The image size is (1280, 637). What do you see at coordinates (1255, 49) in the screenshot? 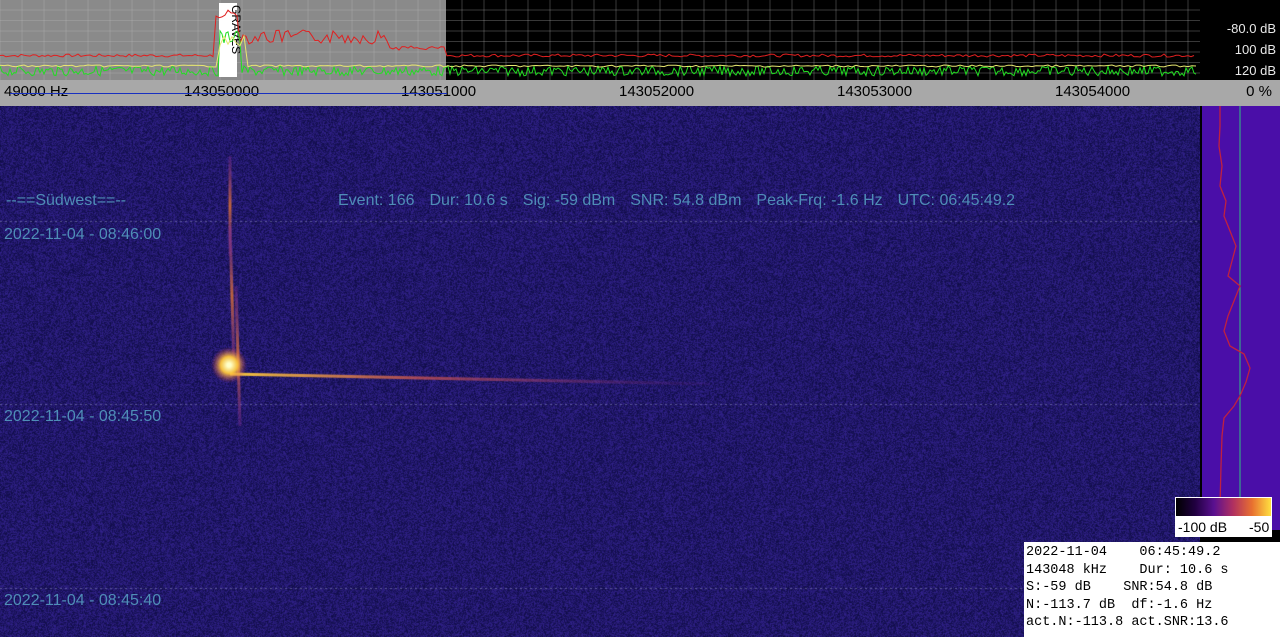
I see `db-label-mid: 100 dB` at bounding box center [1255, 49].